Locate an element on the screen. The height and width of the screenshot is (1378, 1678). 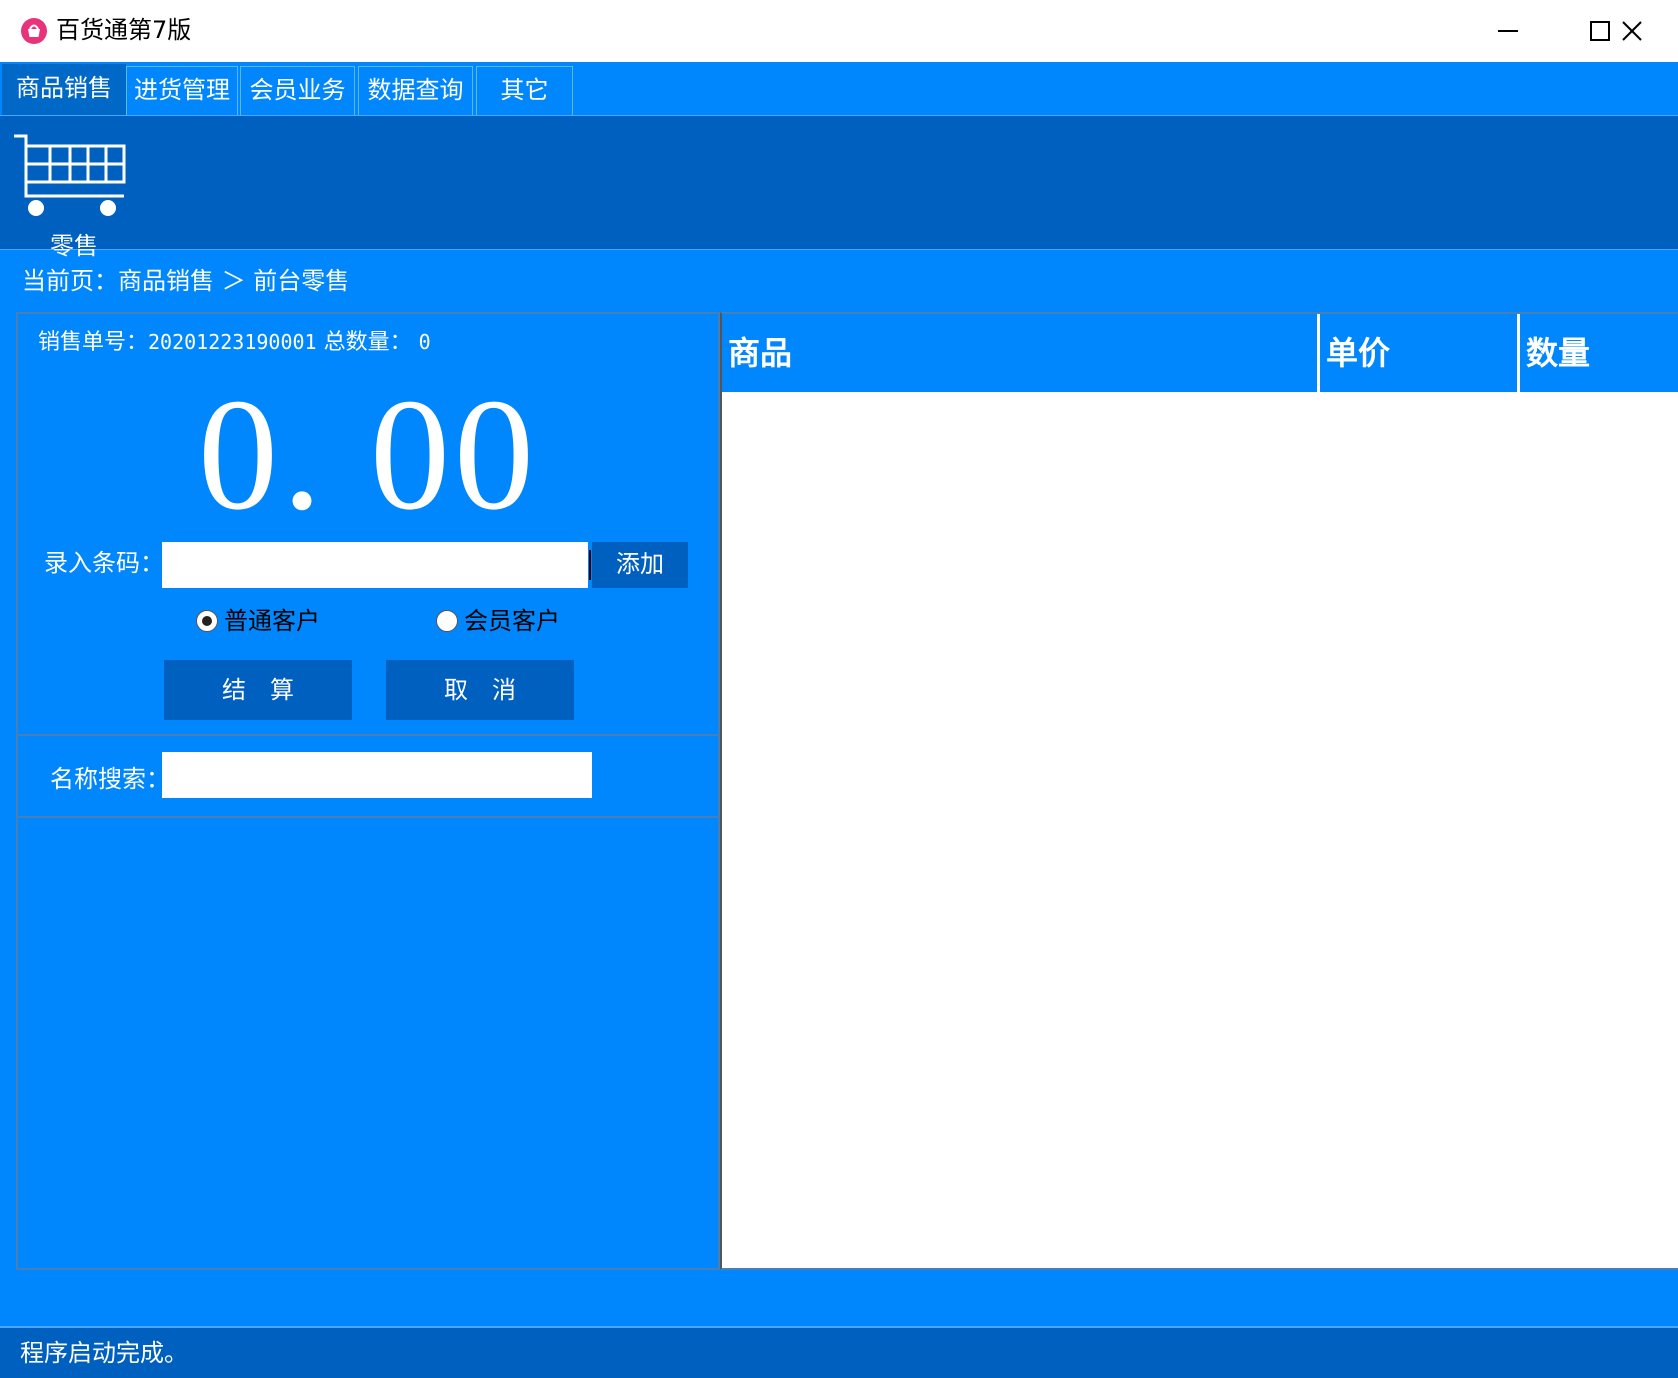
barcode-input is located at coordinates (375, 565).